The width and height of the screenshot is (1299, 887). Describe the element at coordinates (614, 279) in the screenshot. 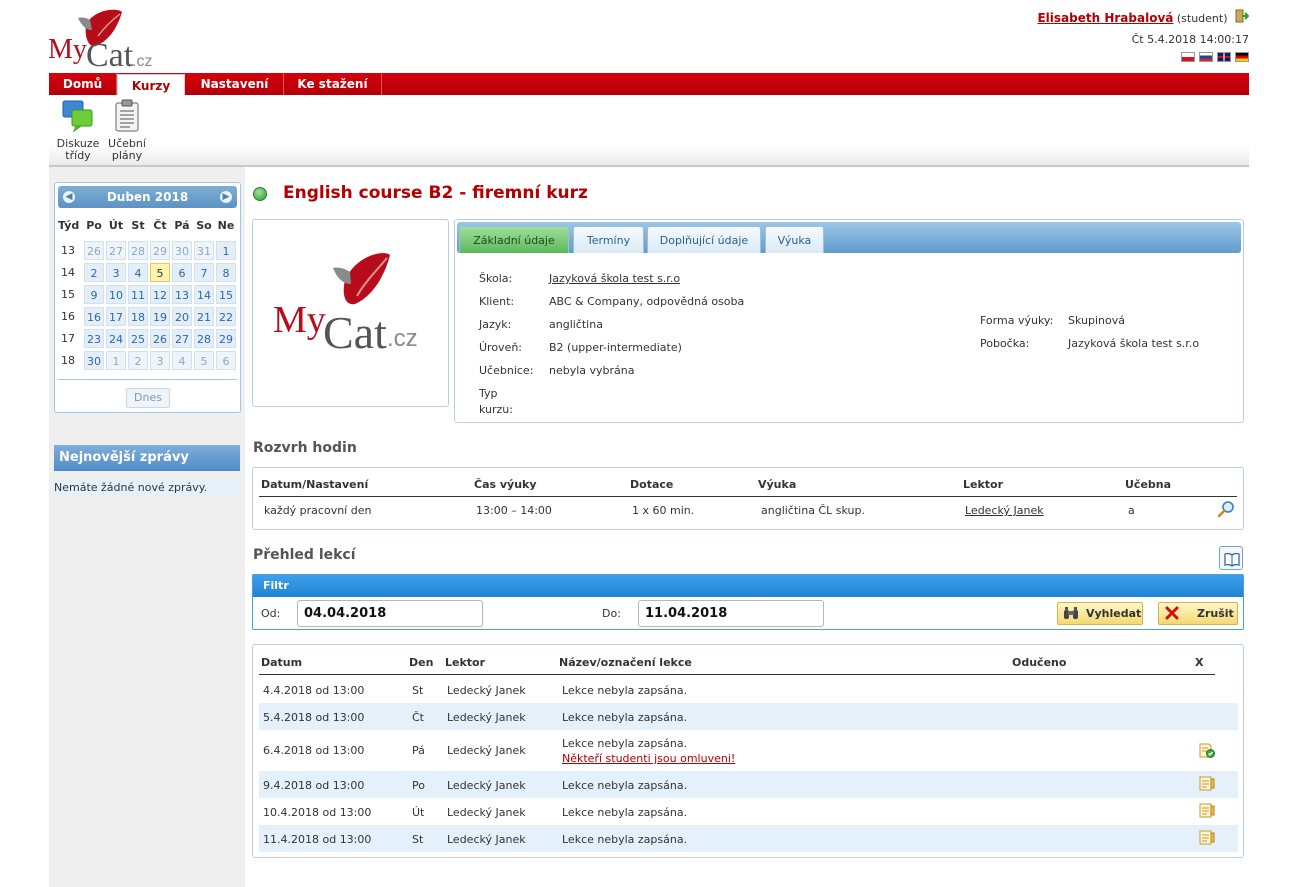

I see `school-link: Jazyková škola test s.r.o` at that location.